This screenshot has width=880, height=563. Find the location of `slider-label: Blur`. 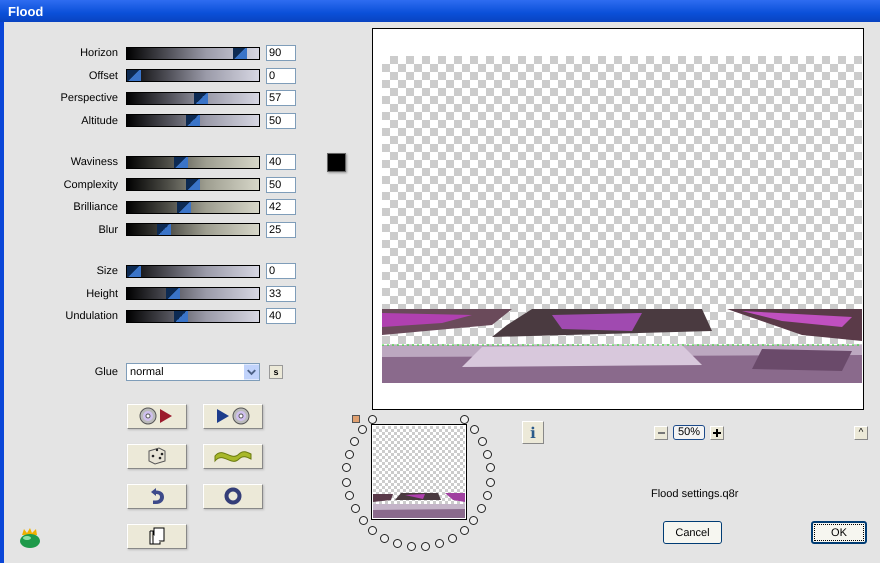

slider-label: Blur is located at coordinates (107, 230).